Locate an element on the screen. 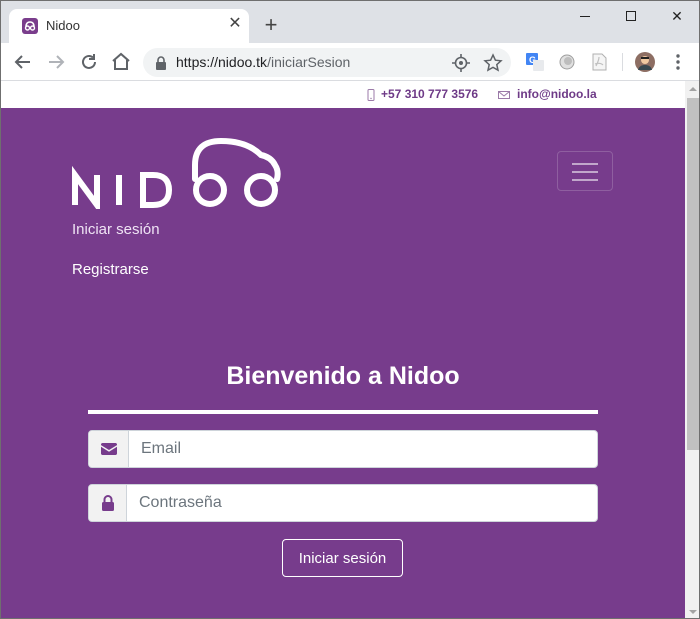 This screenshot has width=700, height=619. minimize-button is located at coordinates (585, 16).